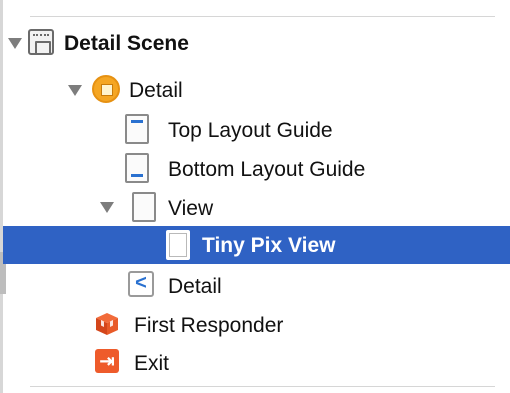 The height and width of the screenshot is (393, 510). I want to click on top-layout-guide-label: Top Layout Guide, so click(250, 130).